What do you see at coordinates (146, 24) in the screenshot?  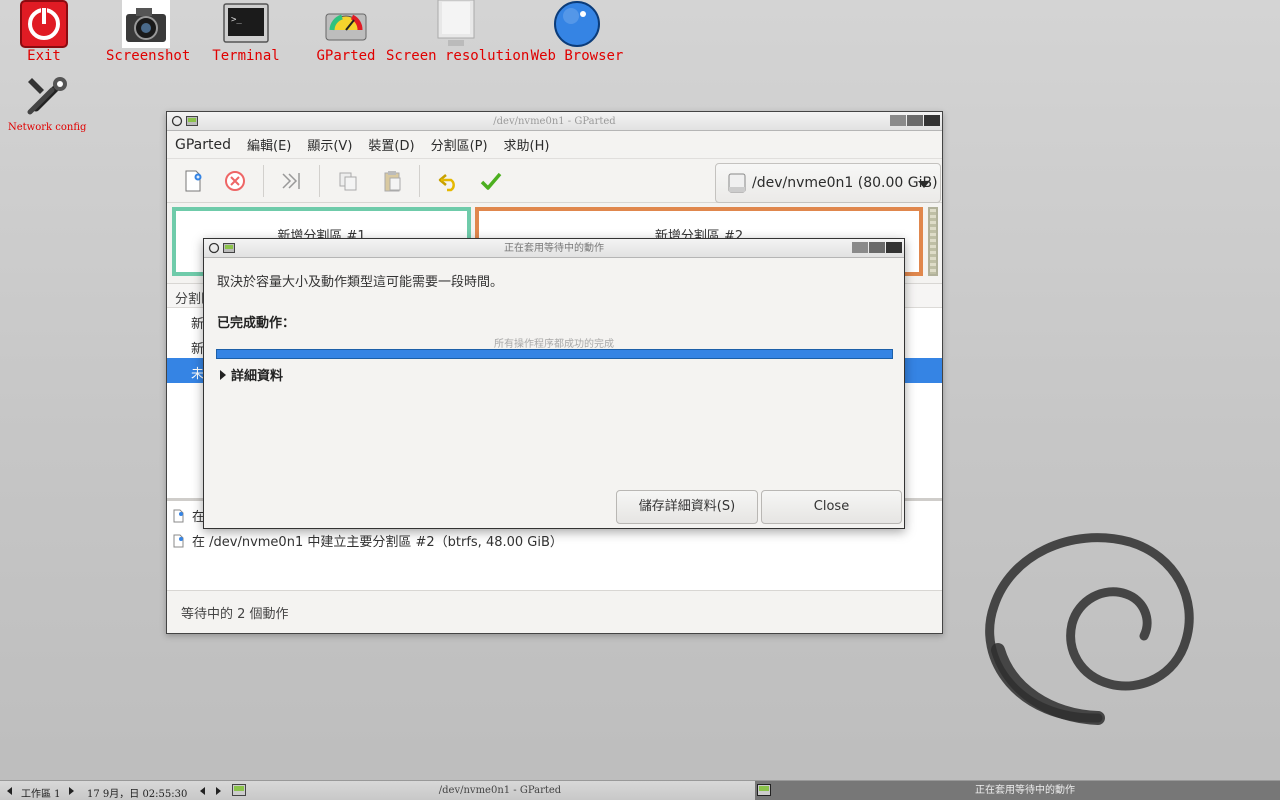 I see `camera-icon` at bounding box center [146, 24].